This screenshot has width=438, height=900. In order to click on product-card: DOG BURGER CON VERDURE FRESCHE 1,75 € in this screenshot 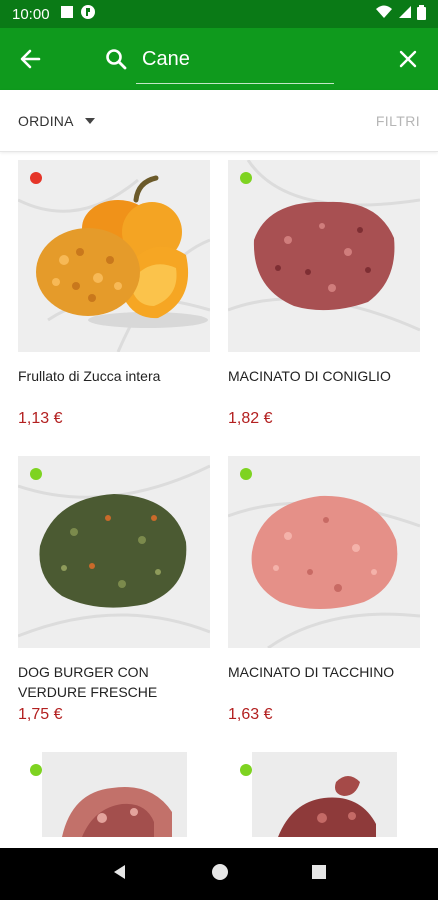, I will do `click(114, 604)`.